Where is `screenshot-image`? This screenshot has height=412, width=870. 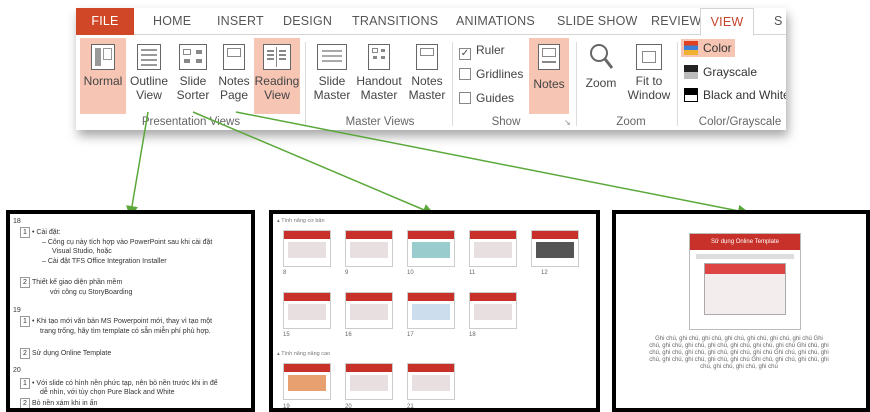 screenshot-image is located at coordinates (745, 289).